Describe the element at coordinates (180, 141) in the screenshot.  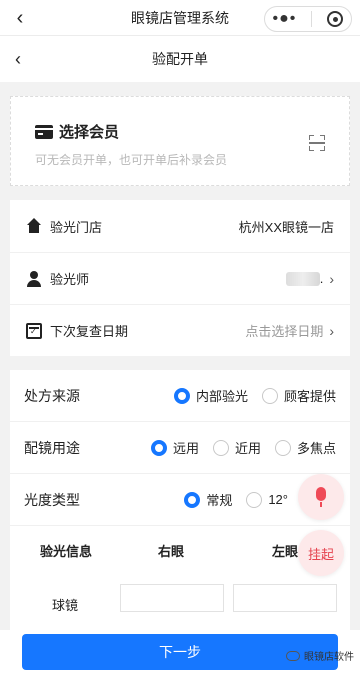
I see `select-member-card: 选择会员 可无会员开单，也可开单后补录会员` at that location.